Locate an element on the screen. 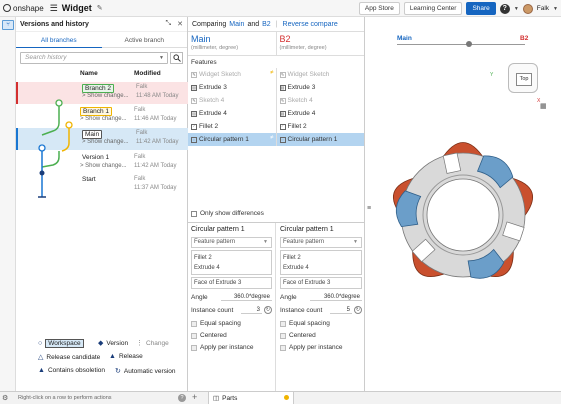 The image size is (561, 404). view-options-icon: ▦ is located at coordinates (543, 106).